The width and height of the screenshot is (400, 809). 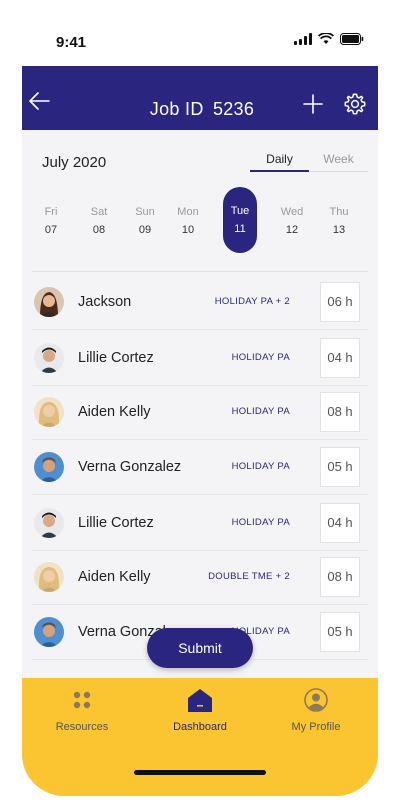 I want to click on job-id-value: 5236, so click(x=233, y=109).